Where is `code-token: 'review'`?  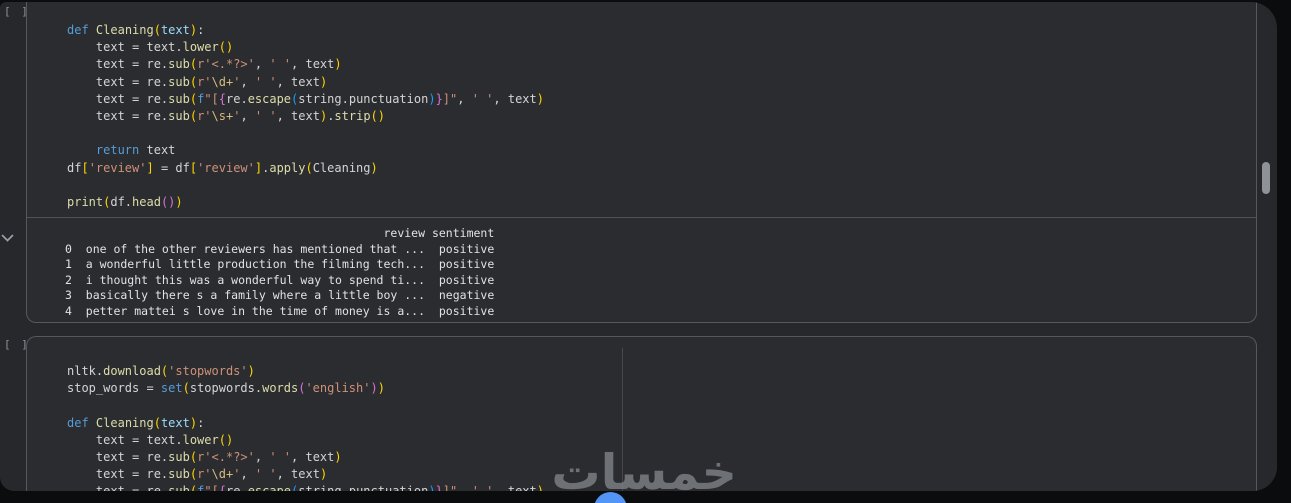
code-token: 'review' is located at coordinates (226, 167).